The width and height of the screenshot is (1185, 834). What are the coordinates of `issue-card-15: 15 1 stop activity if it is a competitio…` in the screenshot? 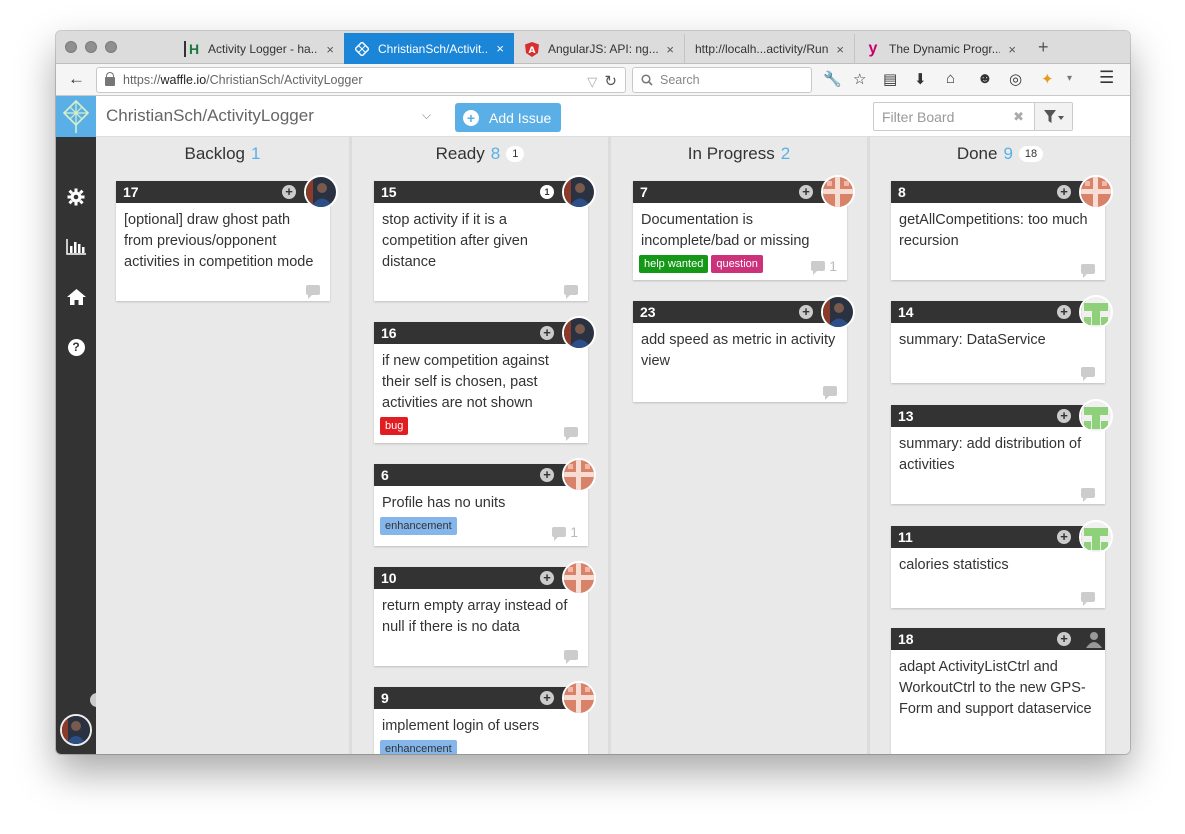 It's located at (485, 238).